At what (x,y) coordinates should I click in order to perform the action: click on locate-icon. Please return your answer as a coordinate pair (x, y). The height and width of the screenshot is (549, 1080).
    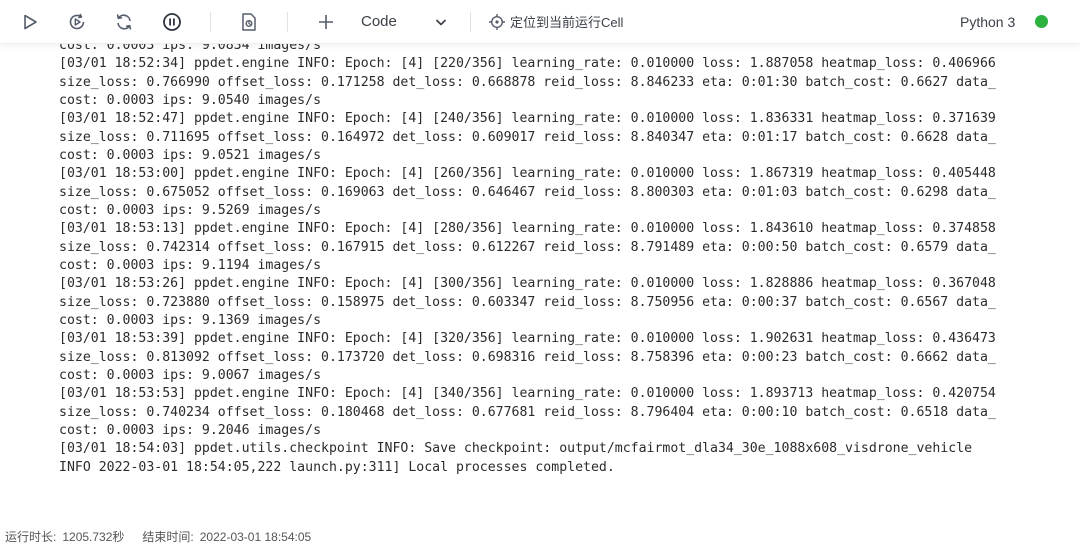
    Looking at the image, I should click on (497, 21).